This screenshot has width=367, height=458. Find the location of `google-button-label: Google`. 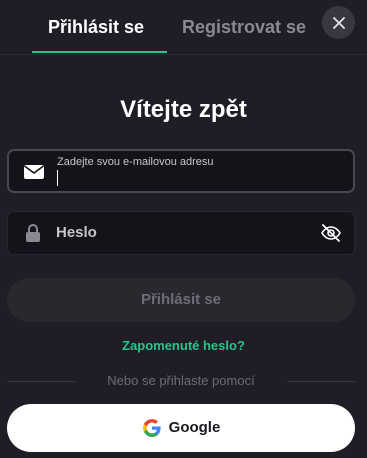

google-button-label: Google is located at coordinates (194, 427).